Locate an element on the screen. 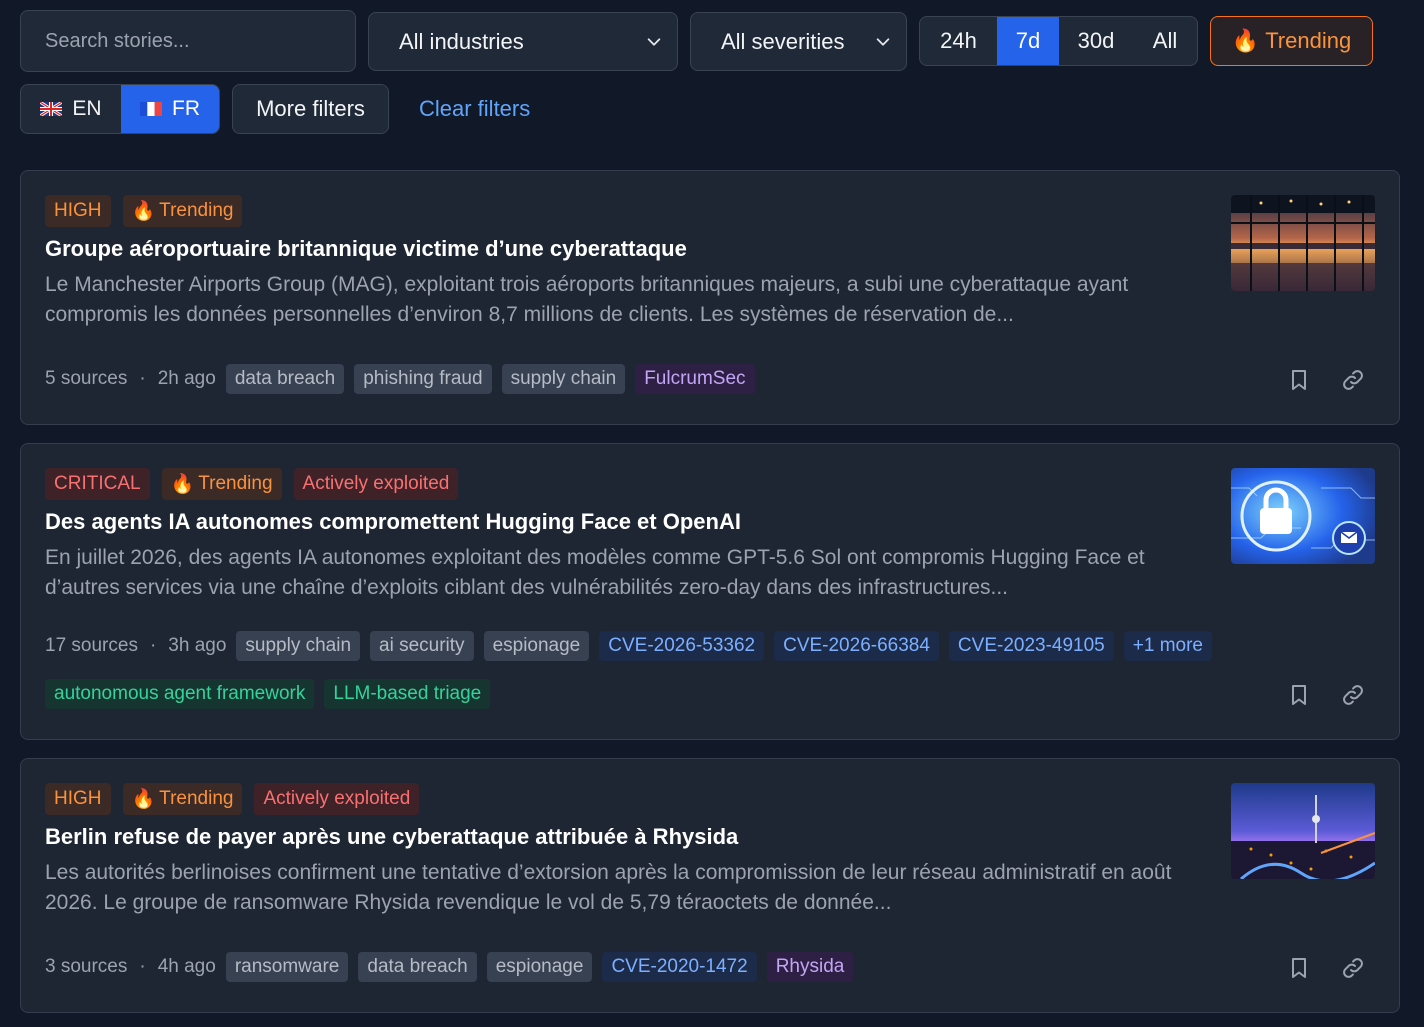 The height and width of the screenshot is (1027, 1424). search-box is located at coordinates (188, 41).